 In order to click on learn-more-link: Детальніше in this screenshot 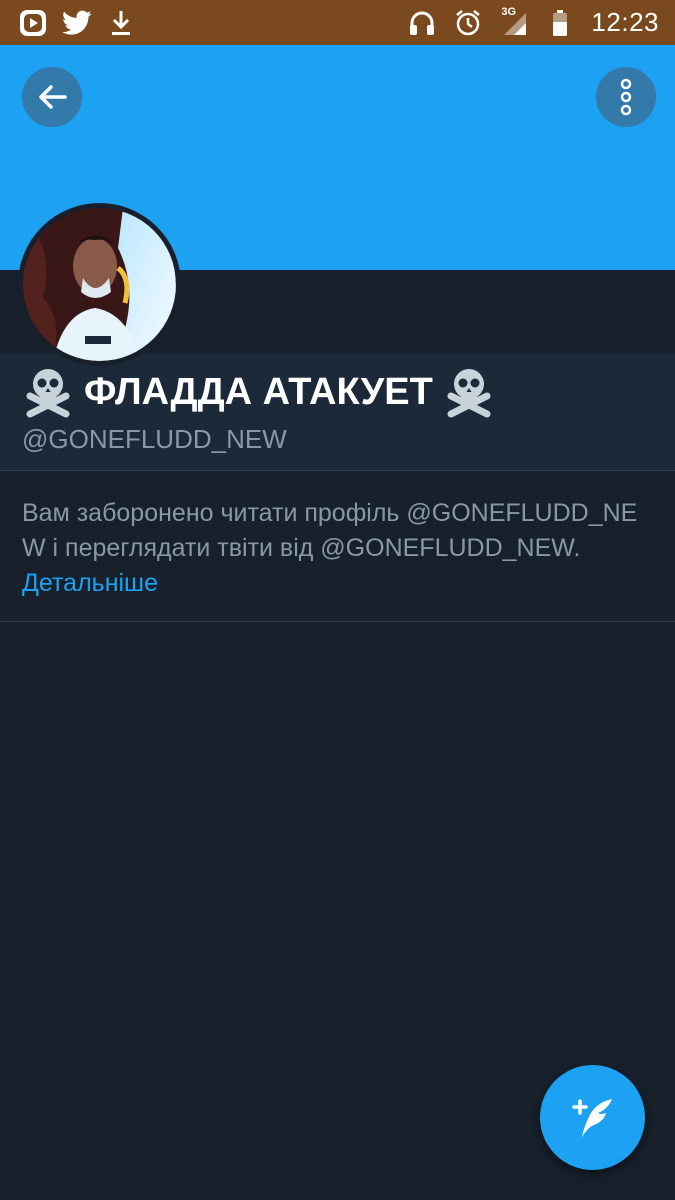, I will do `click(90, 583)`.